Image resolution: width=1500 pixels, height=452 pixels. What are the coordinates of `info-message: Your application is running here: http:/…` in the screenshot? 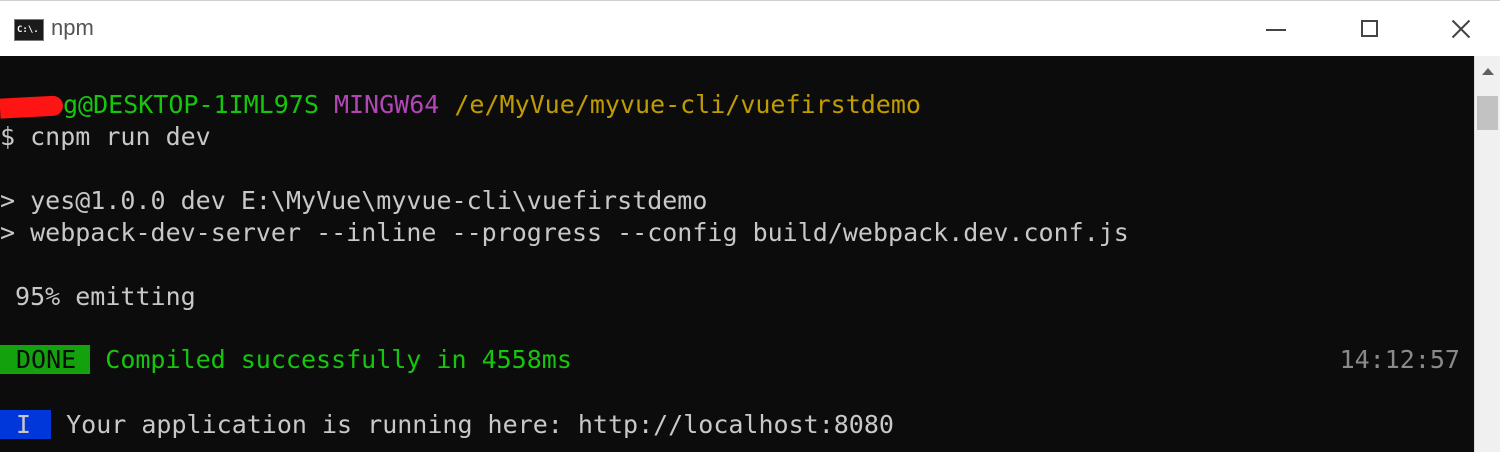 It's located at (480, 424).